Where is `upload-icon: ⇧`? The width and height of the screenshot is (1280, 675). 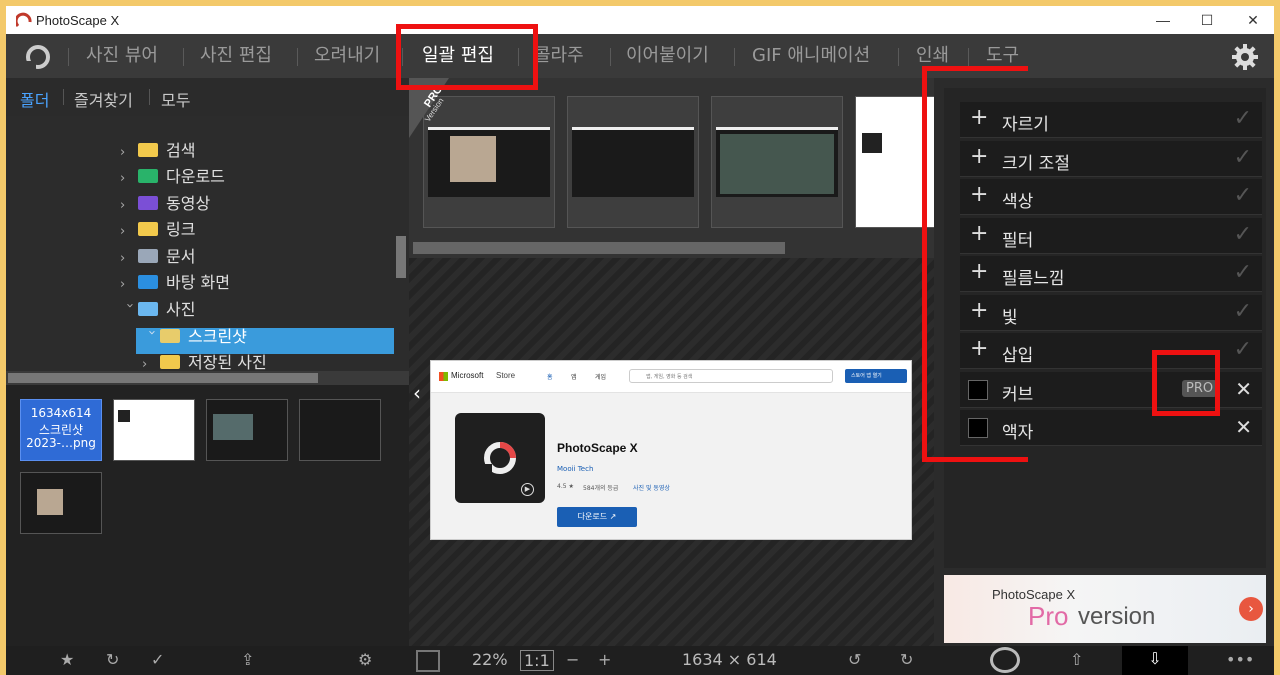
upload-icon: ⇧ is located at coordinates (1076, 659).